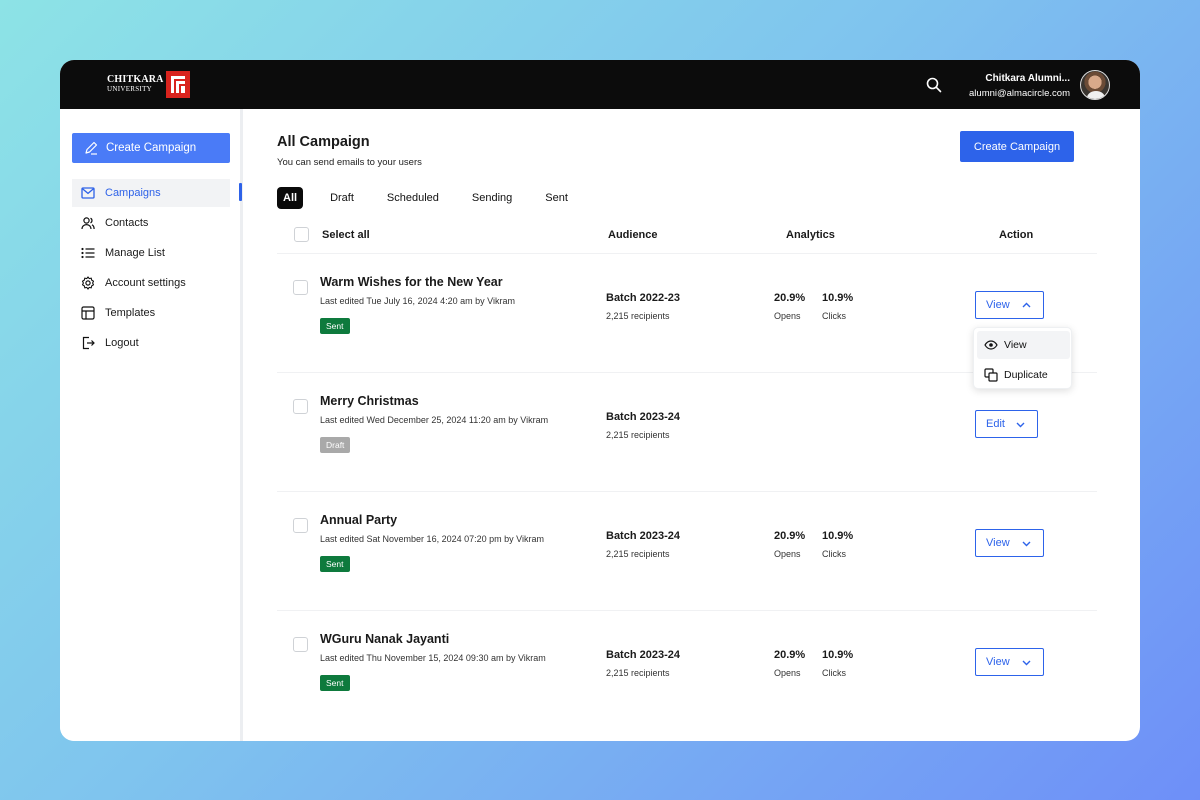 This screenshot has height=800, width=1200. I want to click on list-icon, so click(88, 253).